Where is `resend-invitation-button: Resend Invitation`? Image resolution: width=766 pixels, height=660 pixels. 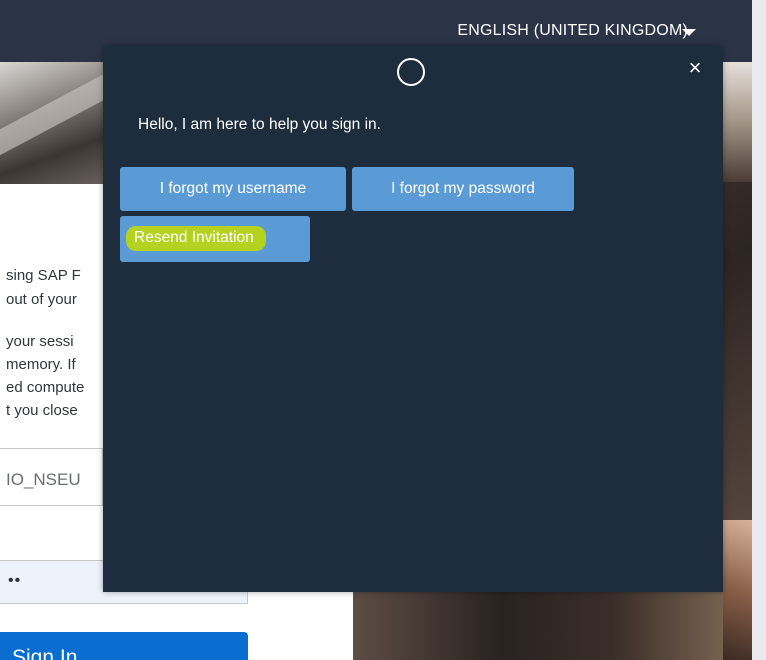
resend-invitation-button: Resend Invitation is located at coordinates (215, 239).